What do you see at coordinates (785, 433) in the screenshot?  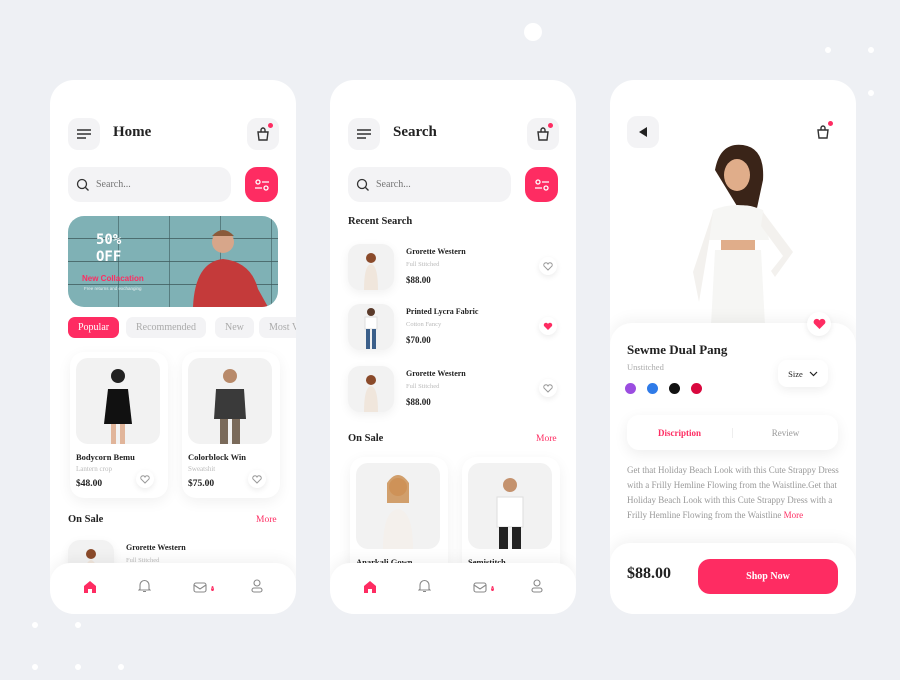 I see `tab-review: Review` at bounding box center [785, 433].